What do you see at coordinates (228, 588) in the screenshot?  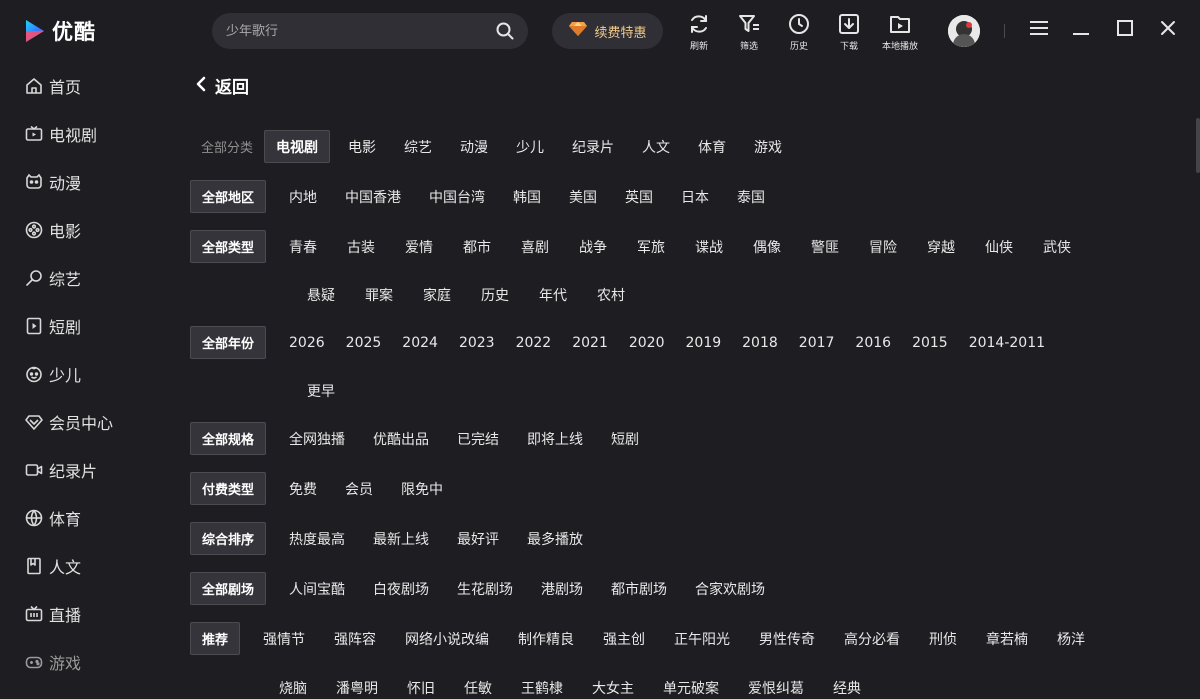 I see `filter-head-theater: 全部剧场` at bounding box center [228, 588].